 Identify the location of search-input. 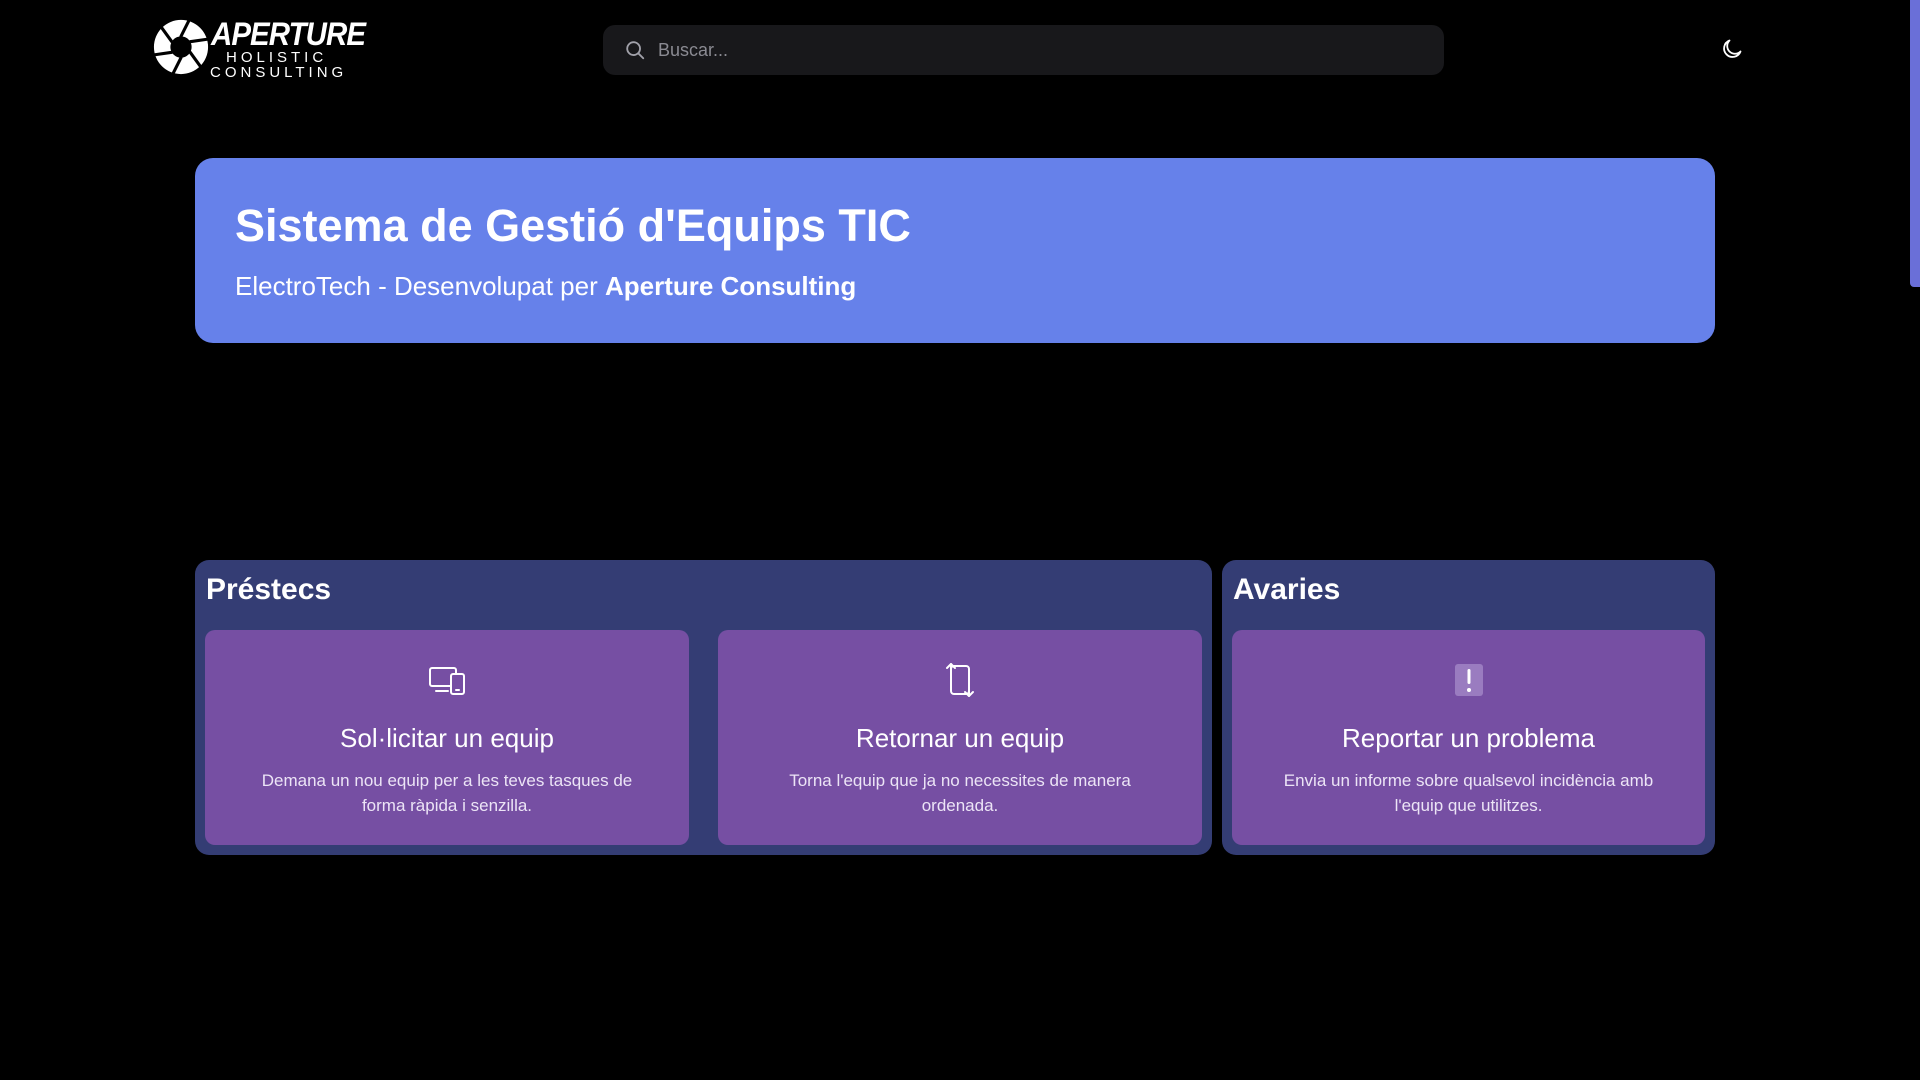
(1036, 50).